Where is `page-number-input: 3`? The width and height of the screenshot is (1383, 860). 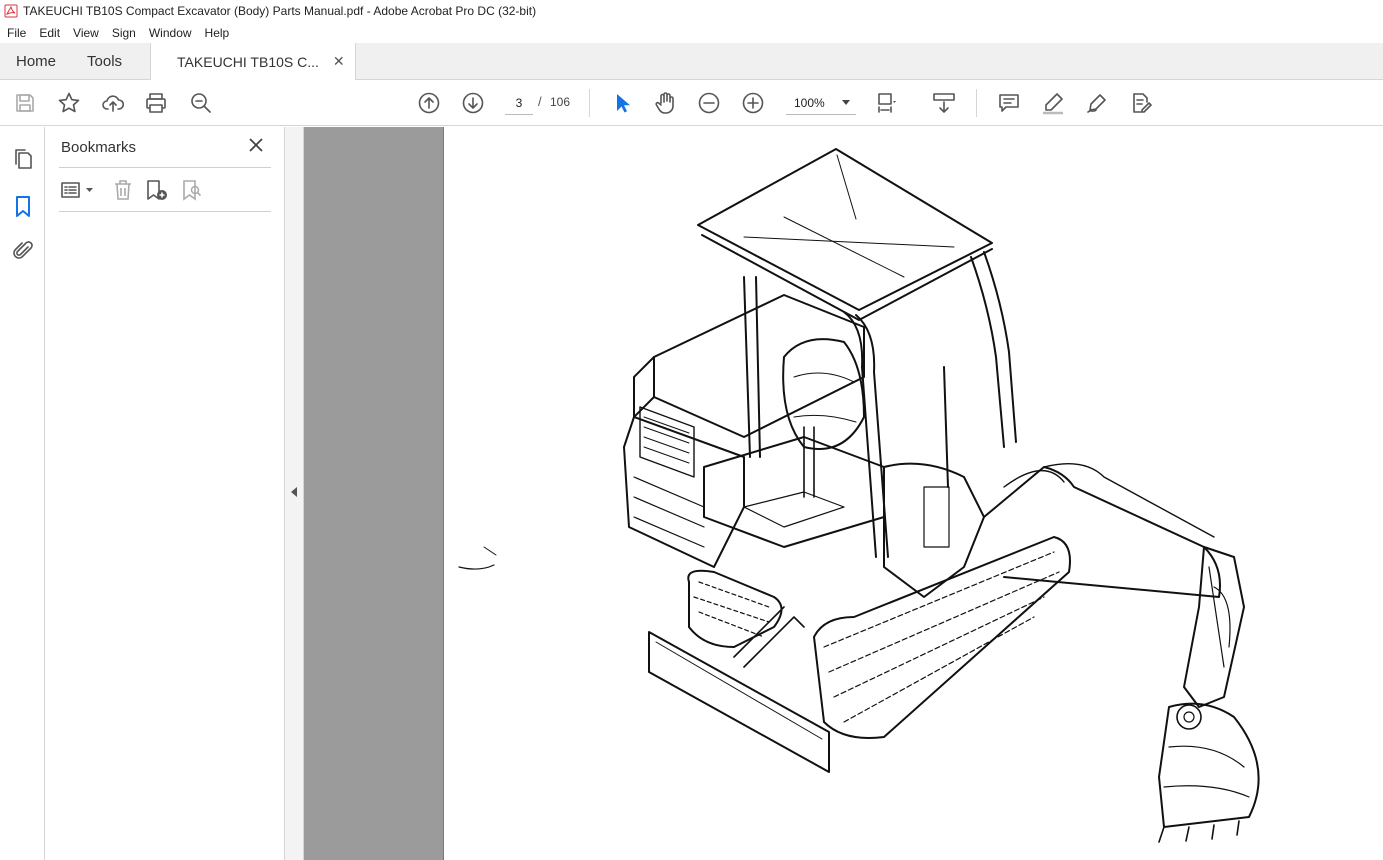 page-number-input: 3 is located at coordinates (519, 103).